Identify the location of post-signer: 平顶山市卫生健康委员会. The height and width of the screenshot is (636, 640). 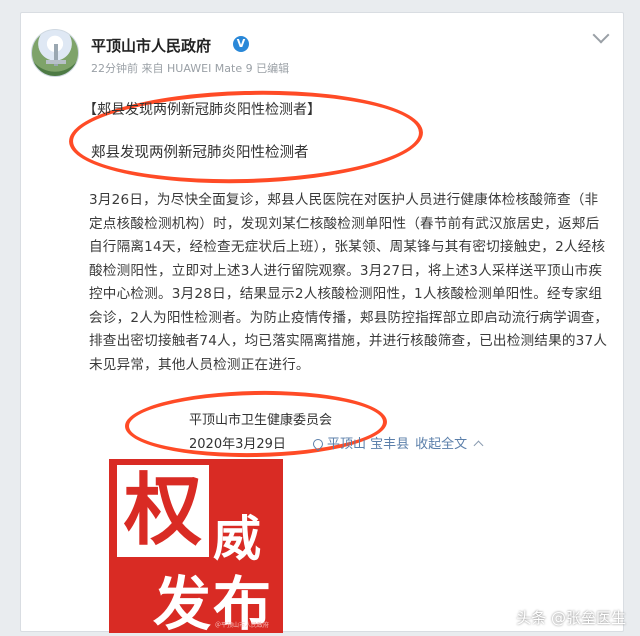
(261, 420).